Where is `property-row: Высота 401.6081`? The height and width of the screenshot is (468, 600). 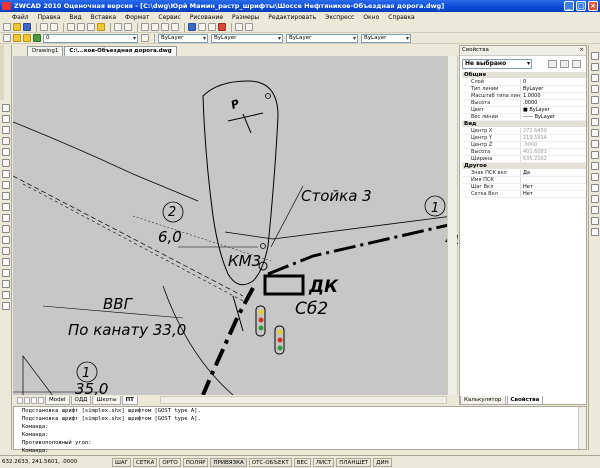
property-row: Высота 401.6081 is located at coordinates (524, 152).